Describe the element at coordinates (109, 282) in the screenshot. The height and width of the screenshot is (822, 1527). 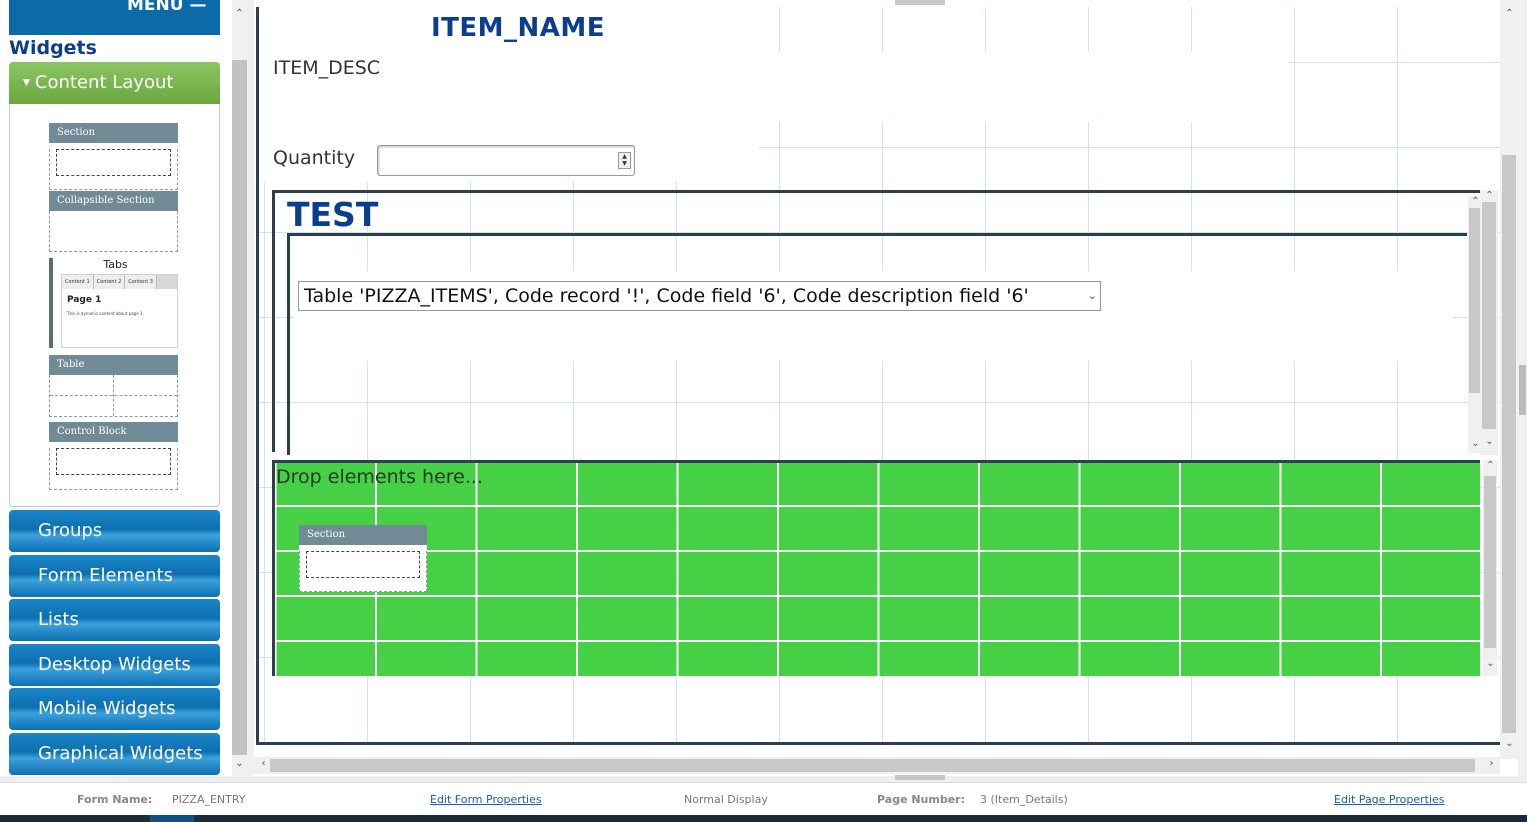
I see `tab-preview-2: Content 2` at that location.